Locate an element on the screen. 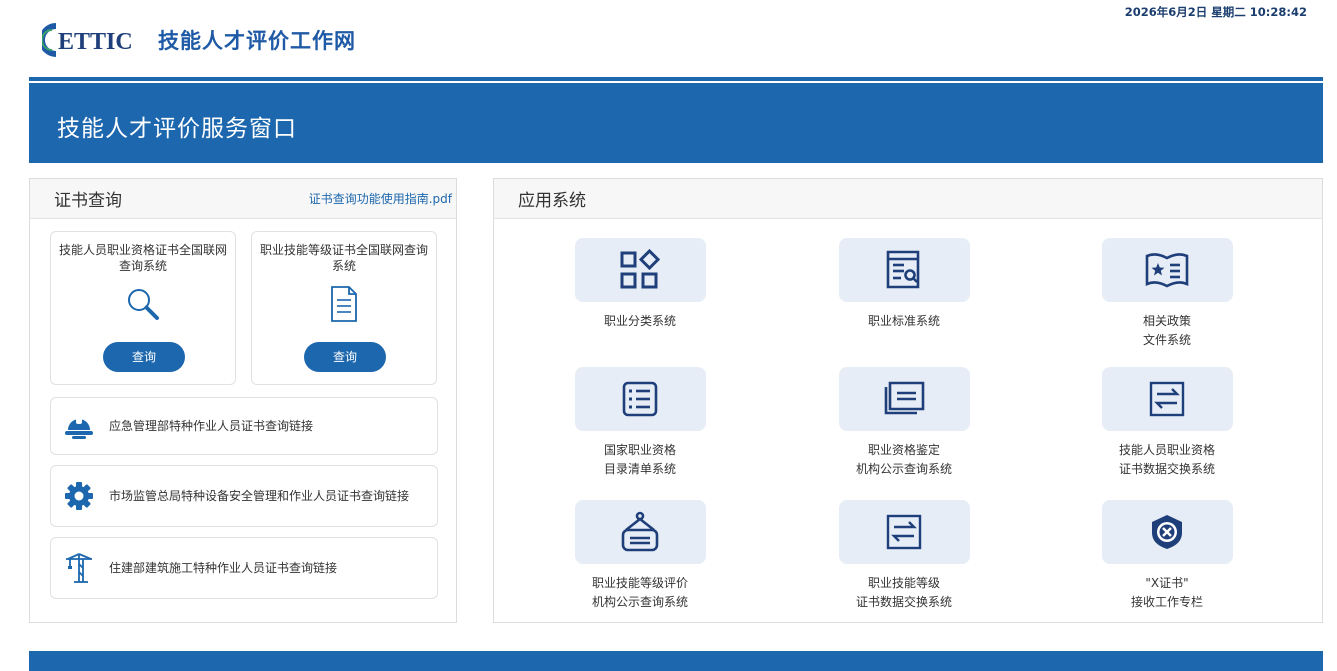 The width and height of the screenshot is (1337, 671). link-market-supervision: 市场监管总局特种设备安全管理和作业人员证书查询链接 is located at coordinates (244, 496).